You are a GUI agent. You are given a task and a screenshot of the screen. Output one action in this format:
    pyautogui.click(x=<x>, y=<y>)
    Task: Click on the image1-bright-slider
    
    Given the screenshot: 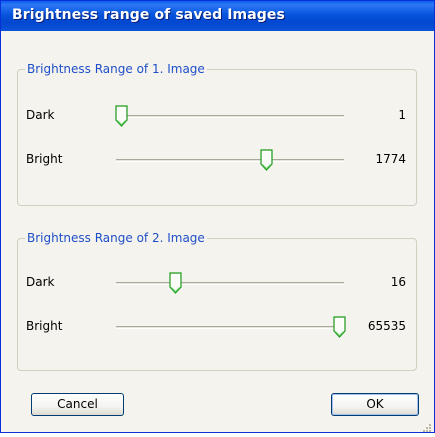 What is the action you would take?
    pyautogui.click(x=230, y=160)
    